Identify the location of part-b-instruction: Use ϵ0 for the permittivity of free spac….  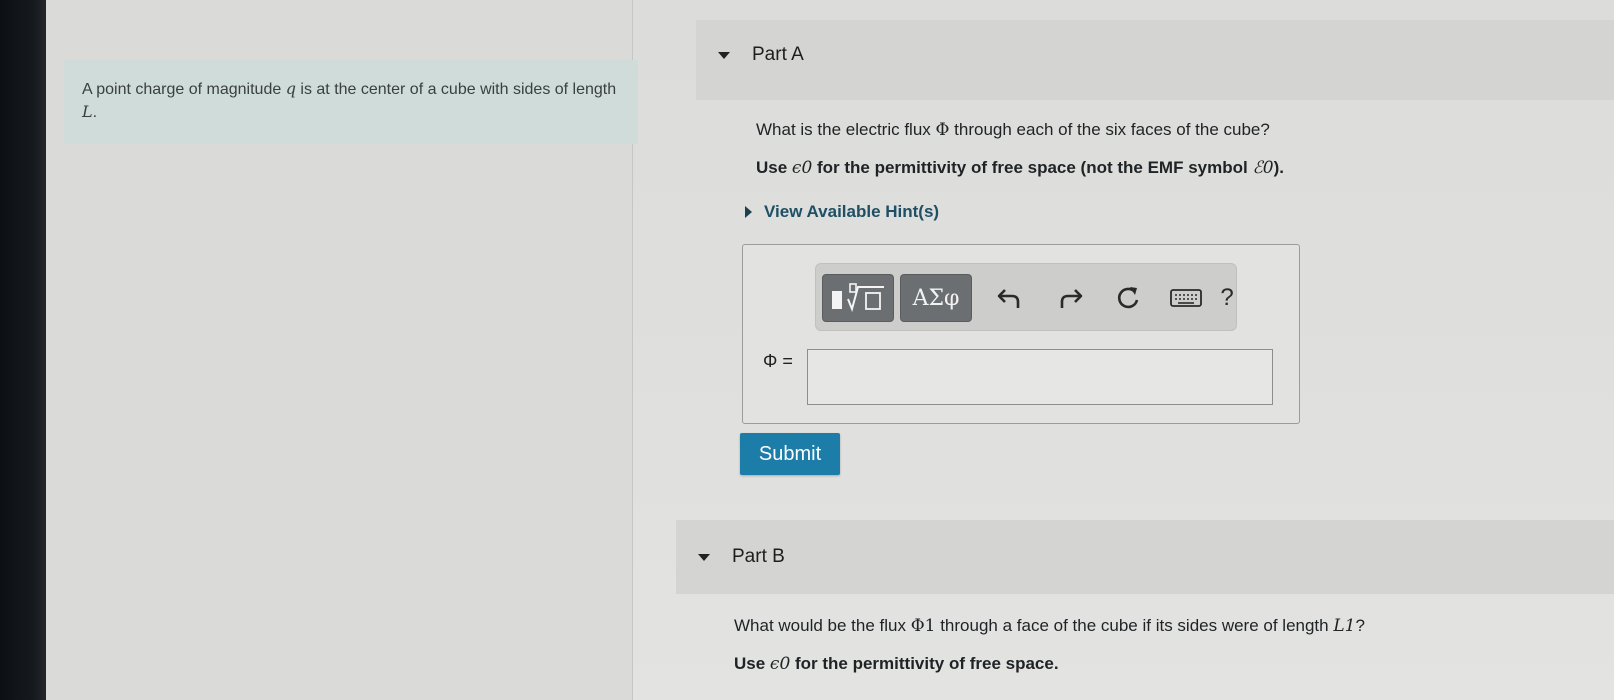
(896, 664).